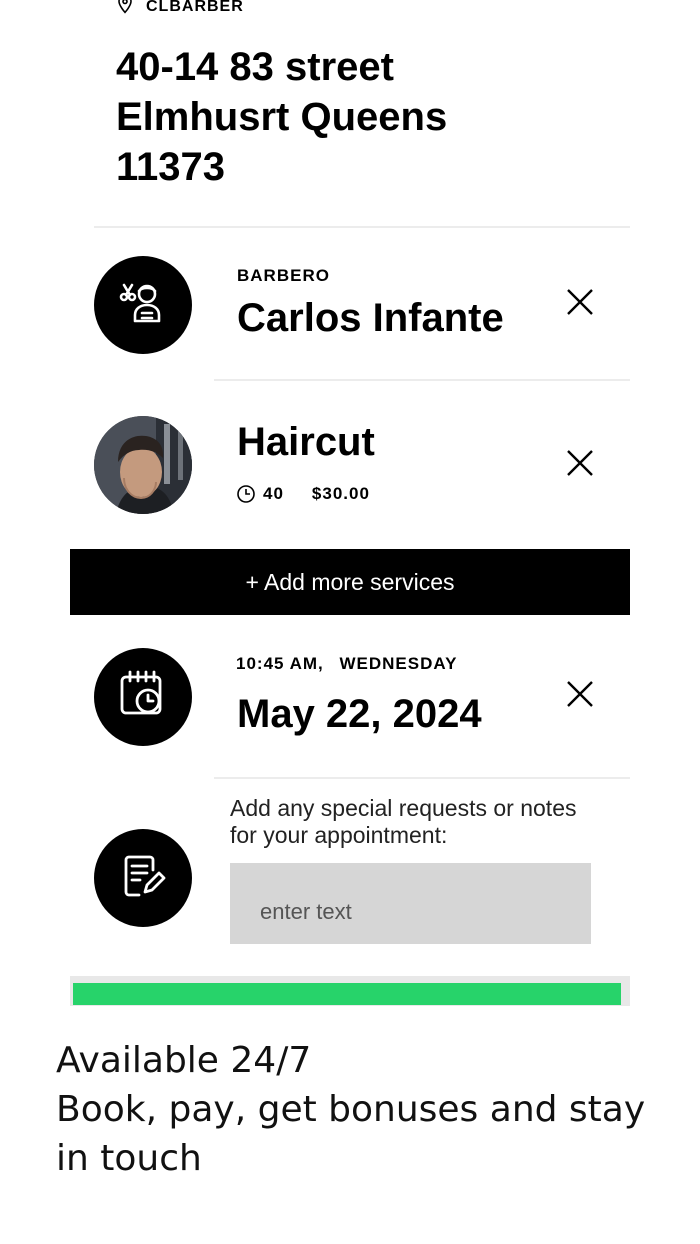 This screenshot has height=1244, width=700. What do you see at coordinates (125, 9) in the screenshot?
I see `location-pin-icon` at bounding box center [125, 9].